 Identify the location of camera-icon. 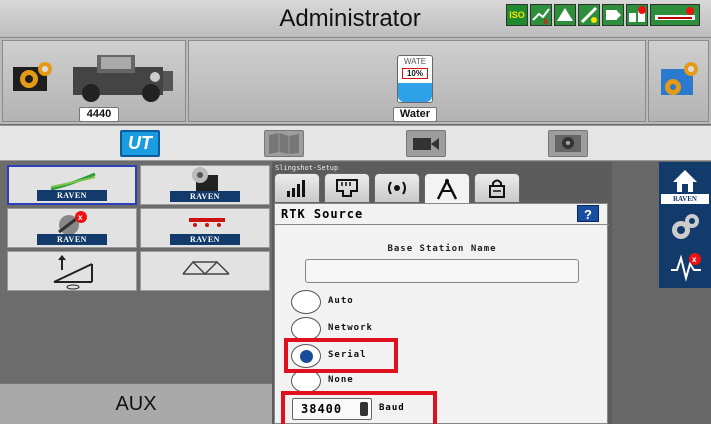
(426, 144).